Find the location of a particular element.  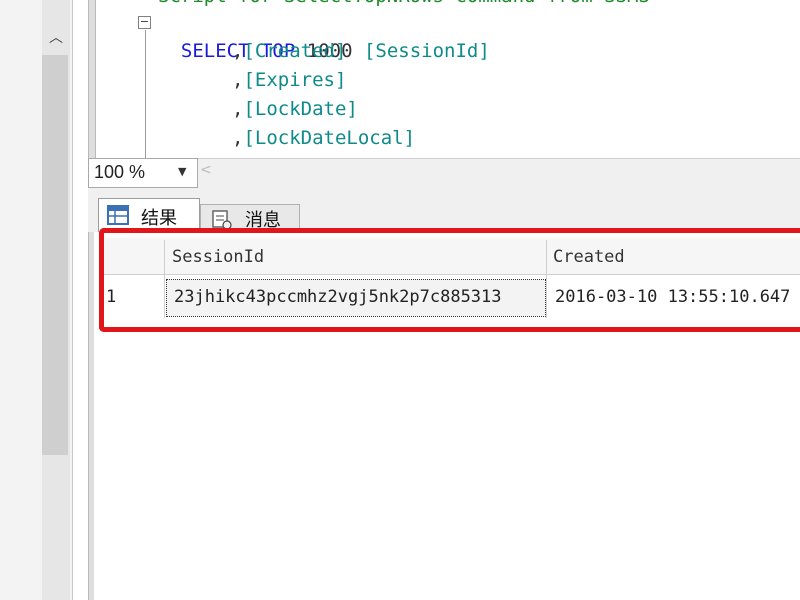

code-line-2: ,[Created] is located at coordinates (289, 51).